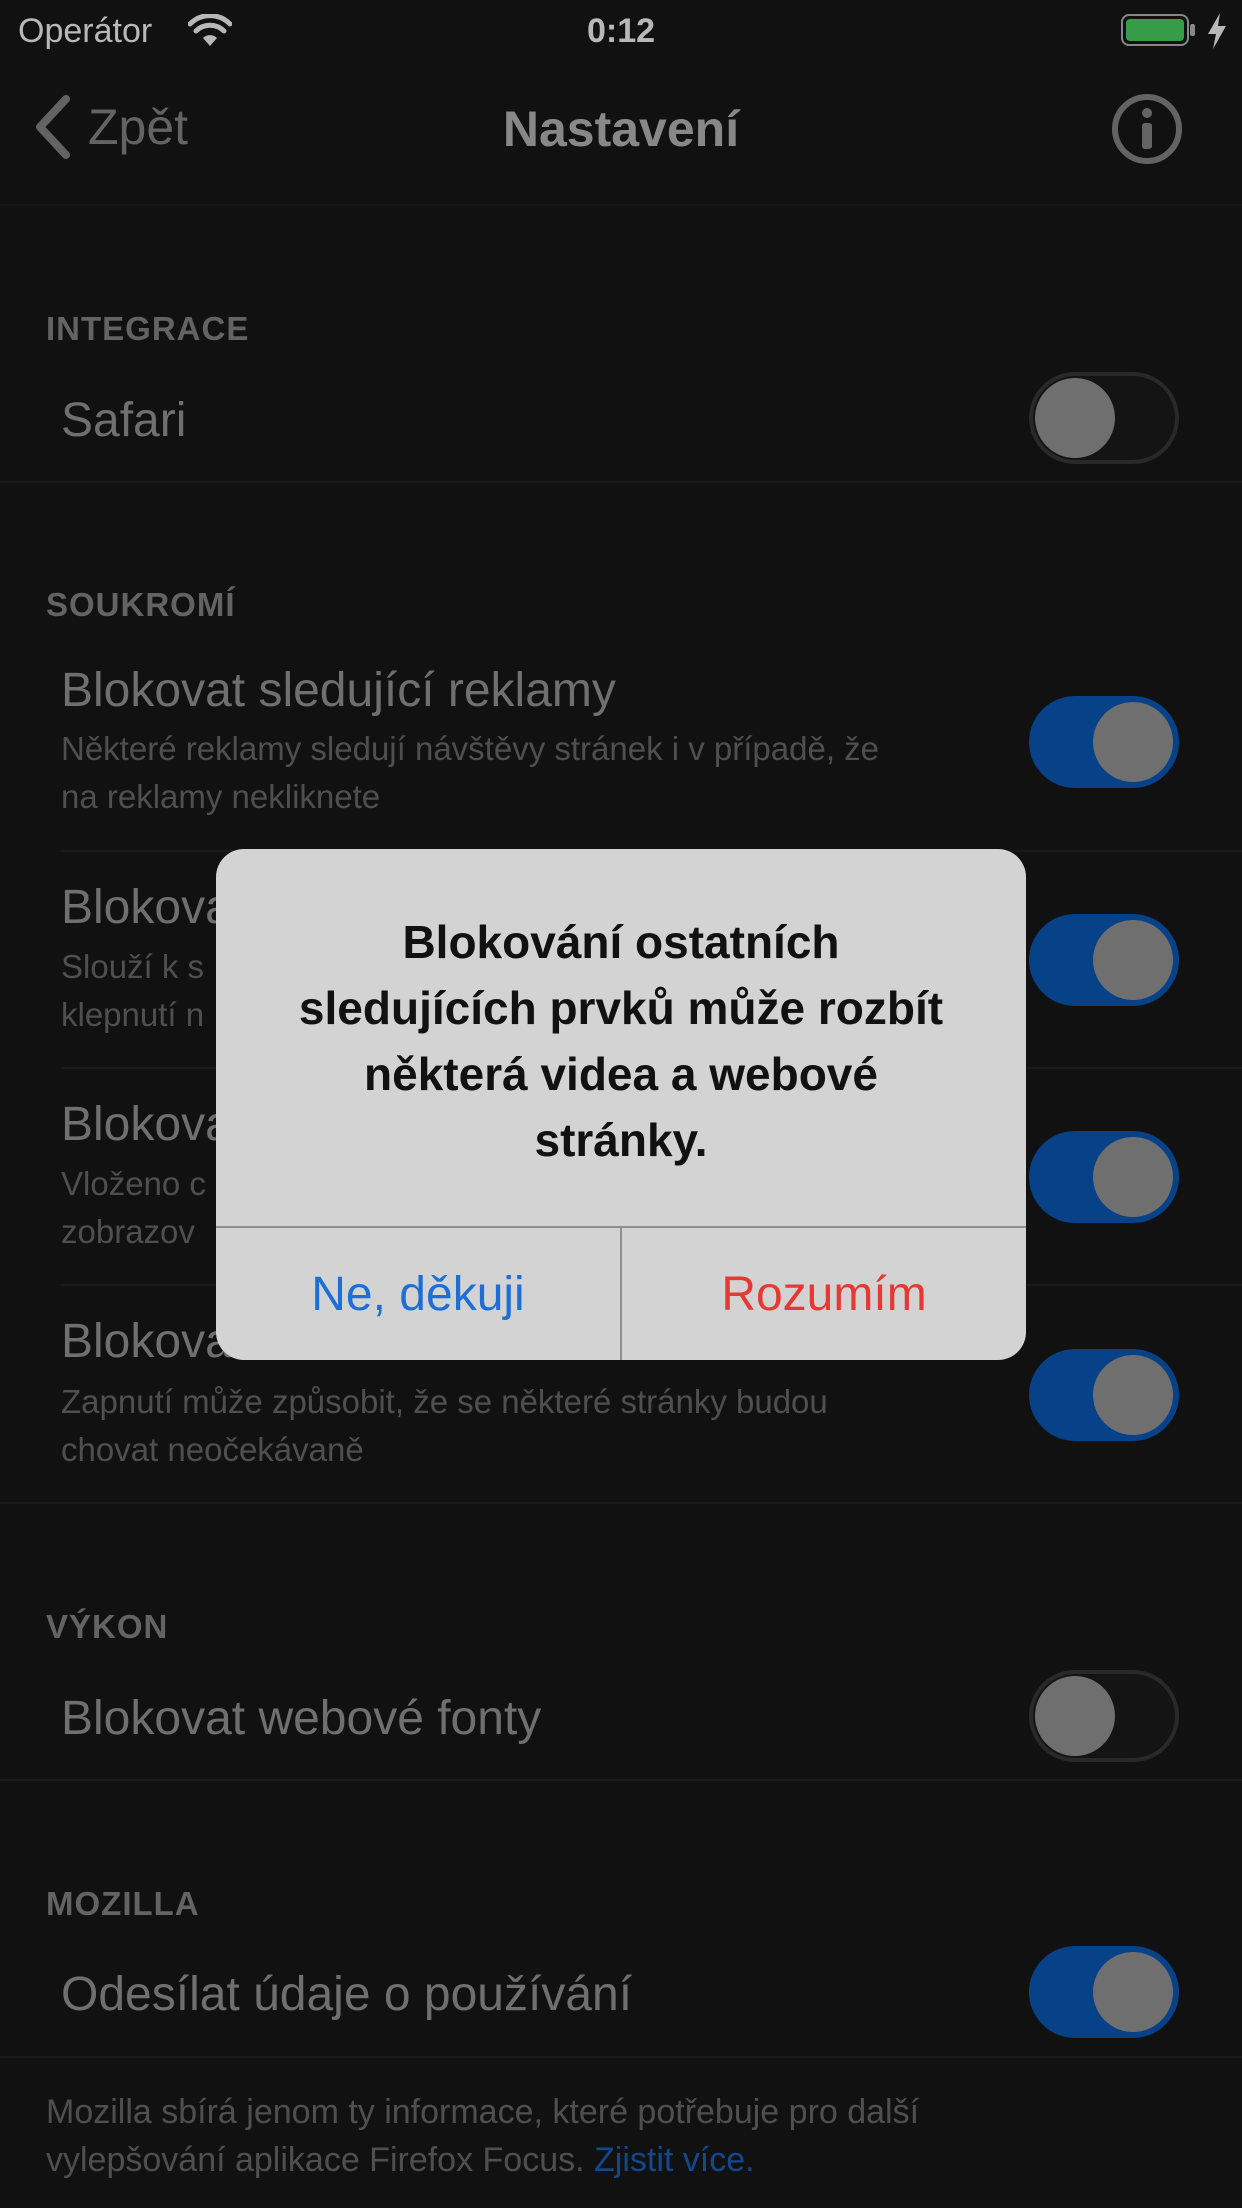 This screenshot has width=1242, height=2208. I want to click on alert-message-line: některá videa a webové, so click(621, 1074).